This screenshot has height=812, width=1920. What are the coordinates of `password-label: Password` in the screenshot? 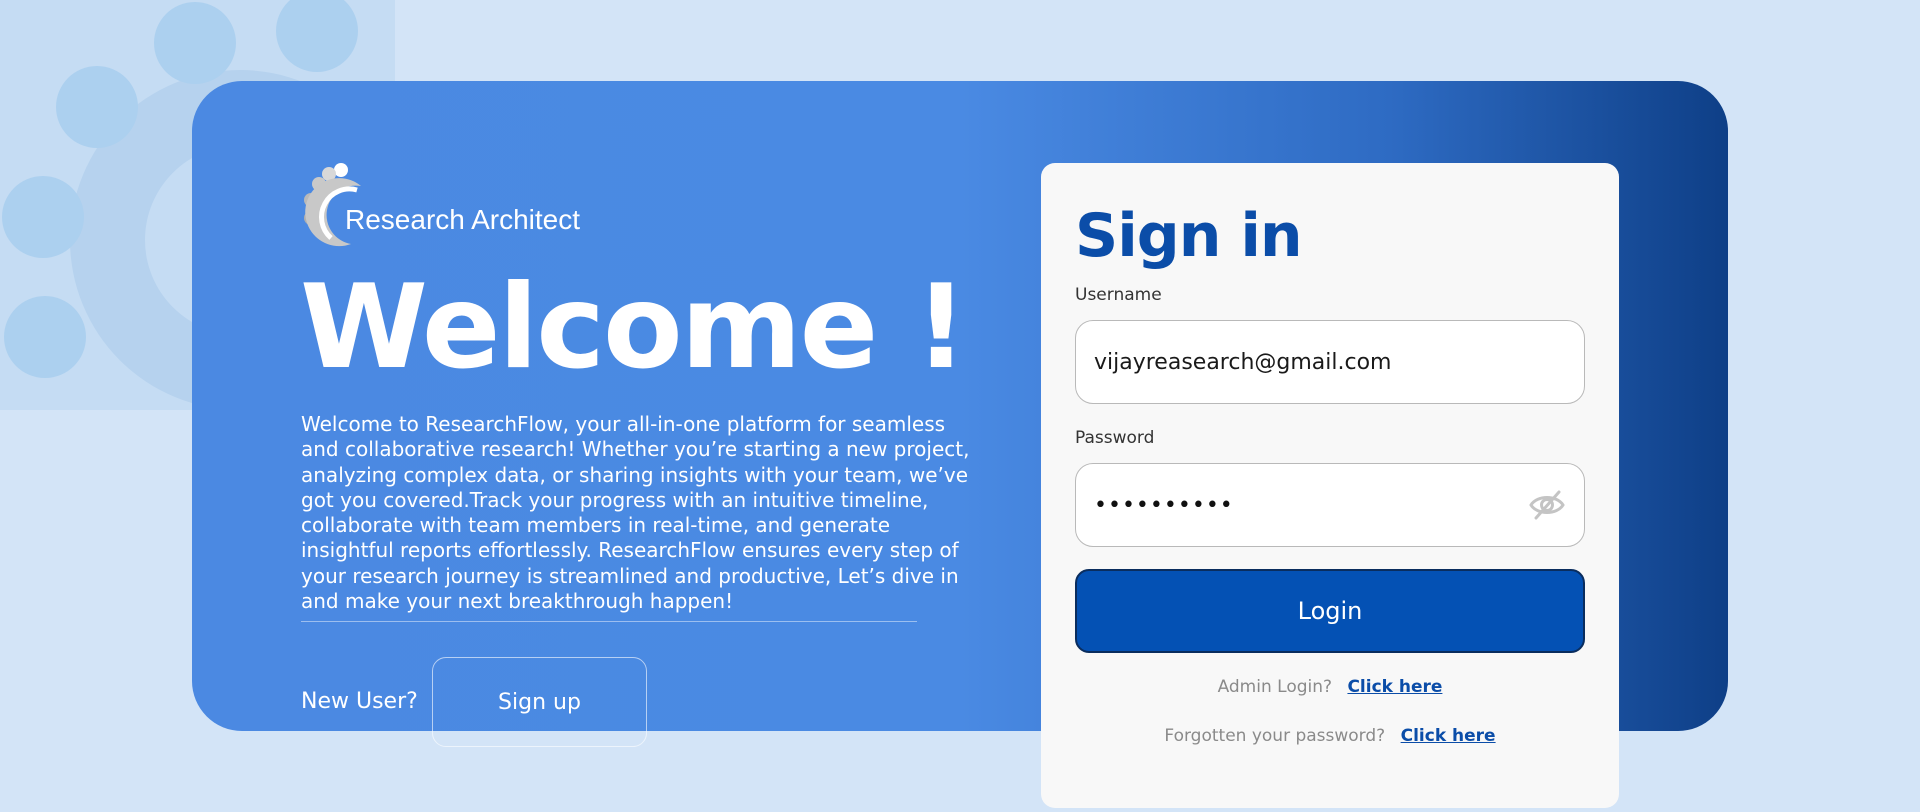 It's located at (1115, 438).